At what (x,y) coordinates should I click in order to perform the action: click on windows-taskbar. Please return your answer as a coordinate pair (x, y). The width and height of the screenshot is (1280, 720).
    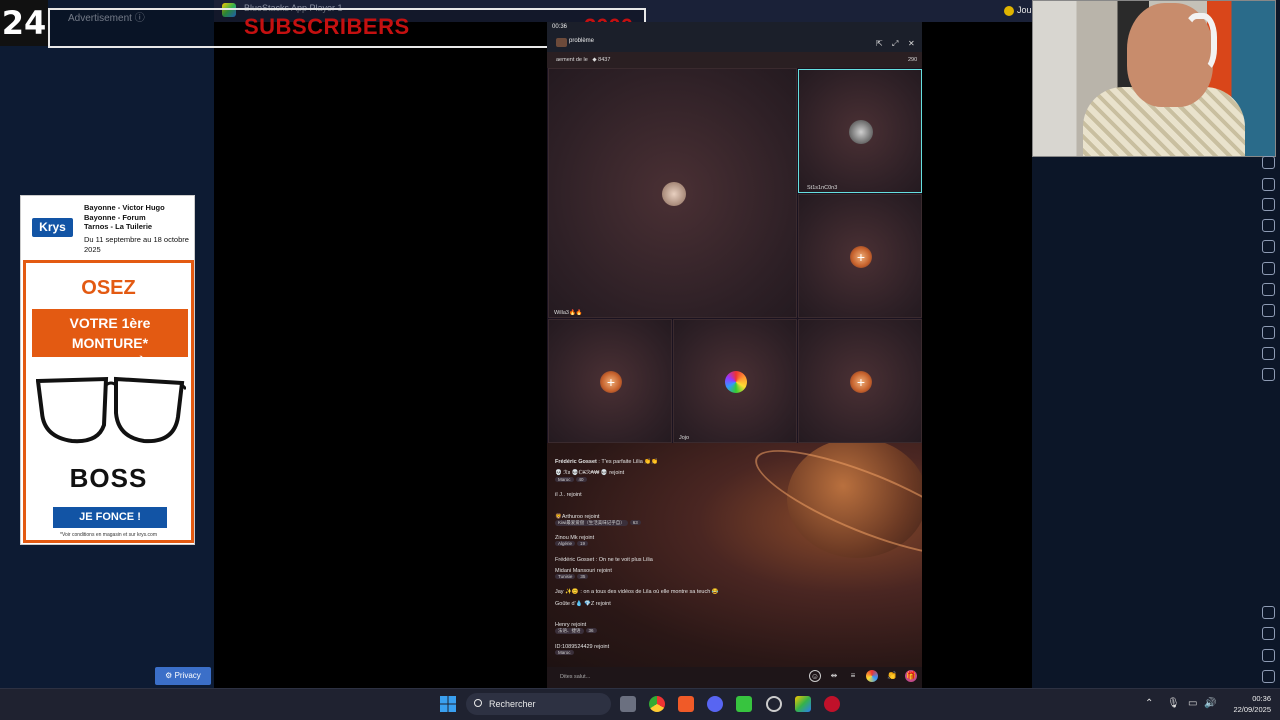
    Looking at the image, I should click on (640, 704).